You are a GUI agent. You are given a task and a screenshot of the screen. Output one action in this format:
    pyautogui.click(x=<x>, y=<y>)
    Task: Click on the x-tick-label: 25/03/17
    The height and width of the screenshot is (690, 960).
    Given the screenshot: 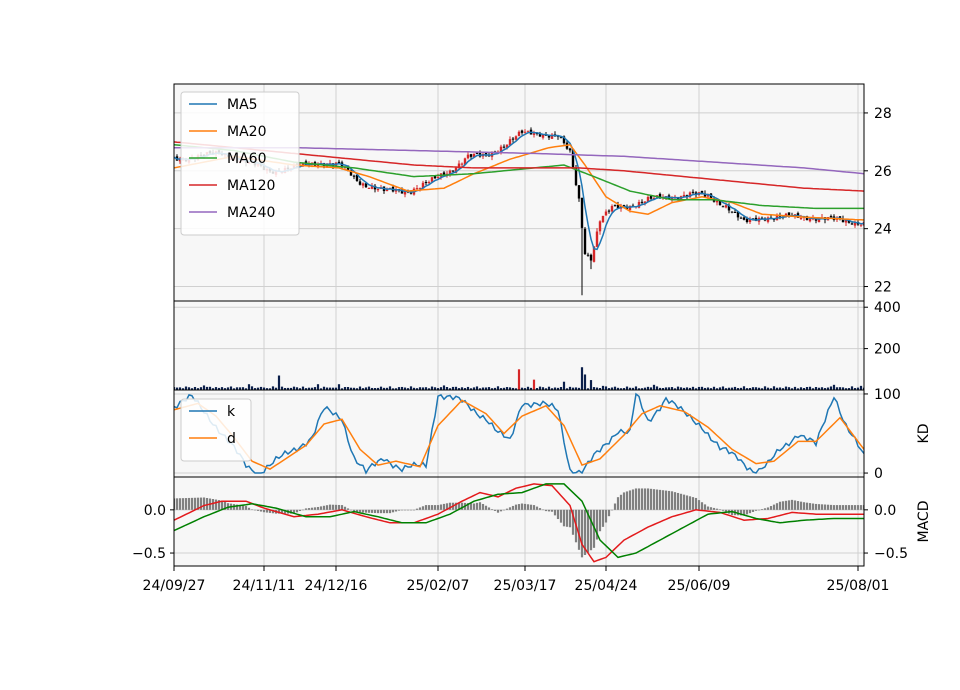 What is the action you would take?
    pyautogui.click(x=525, y=586)
    